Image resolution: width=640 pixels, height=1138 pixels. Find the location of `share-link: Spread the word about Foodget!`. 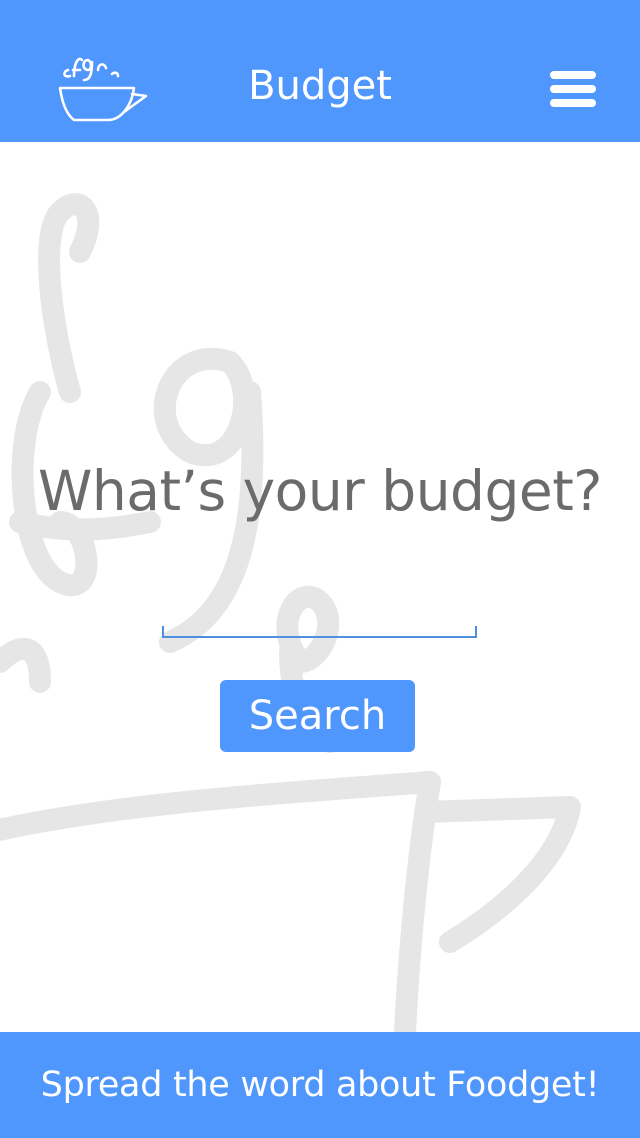

share-link: Spread the word about Foodget! is located at coordinates (320, 1085).